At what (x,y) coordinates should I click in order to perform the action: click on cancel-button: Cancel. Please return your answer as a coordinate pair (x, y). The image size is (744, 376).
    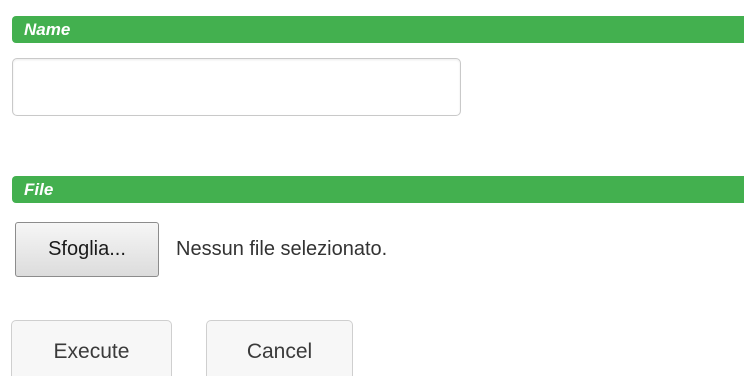
    Looking at the image, I should click on (279, 348).